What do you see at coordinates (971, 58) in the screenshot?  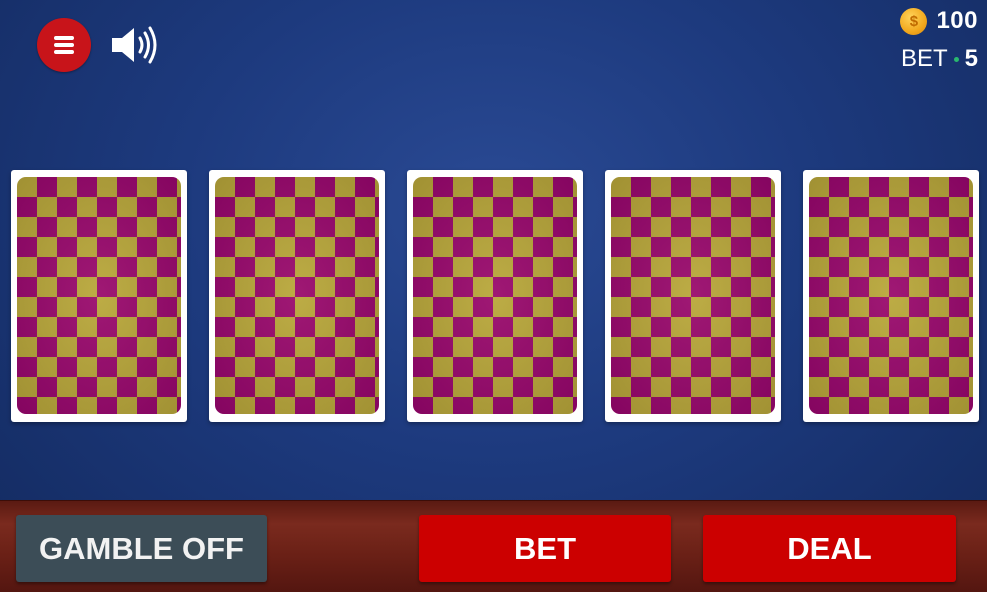 I see `bet-value: 5` at bounding box center [971, 58].